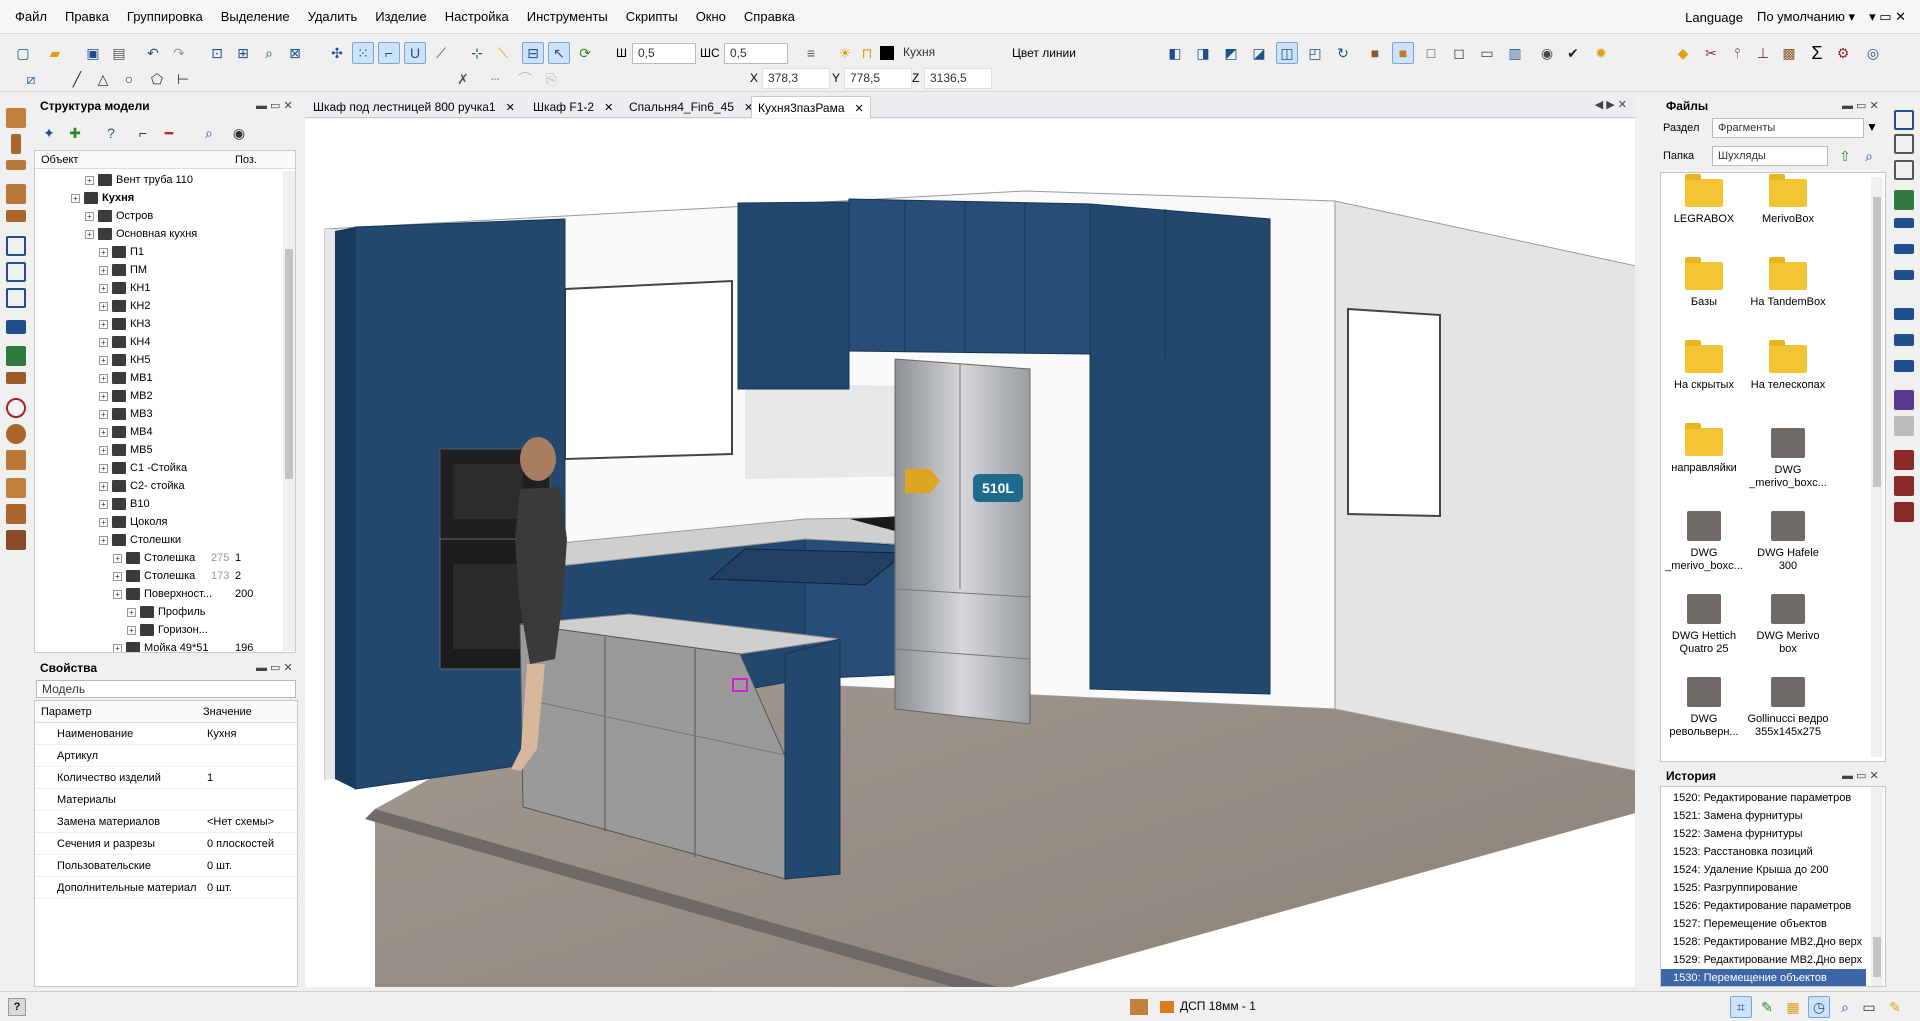 The image size is (1920, 1021). I want to click on offset-icon: ⎘, so click(551, 79).